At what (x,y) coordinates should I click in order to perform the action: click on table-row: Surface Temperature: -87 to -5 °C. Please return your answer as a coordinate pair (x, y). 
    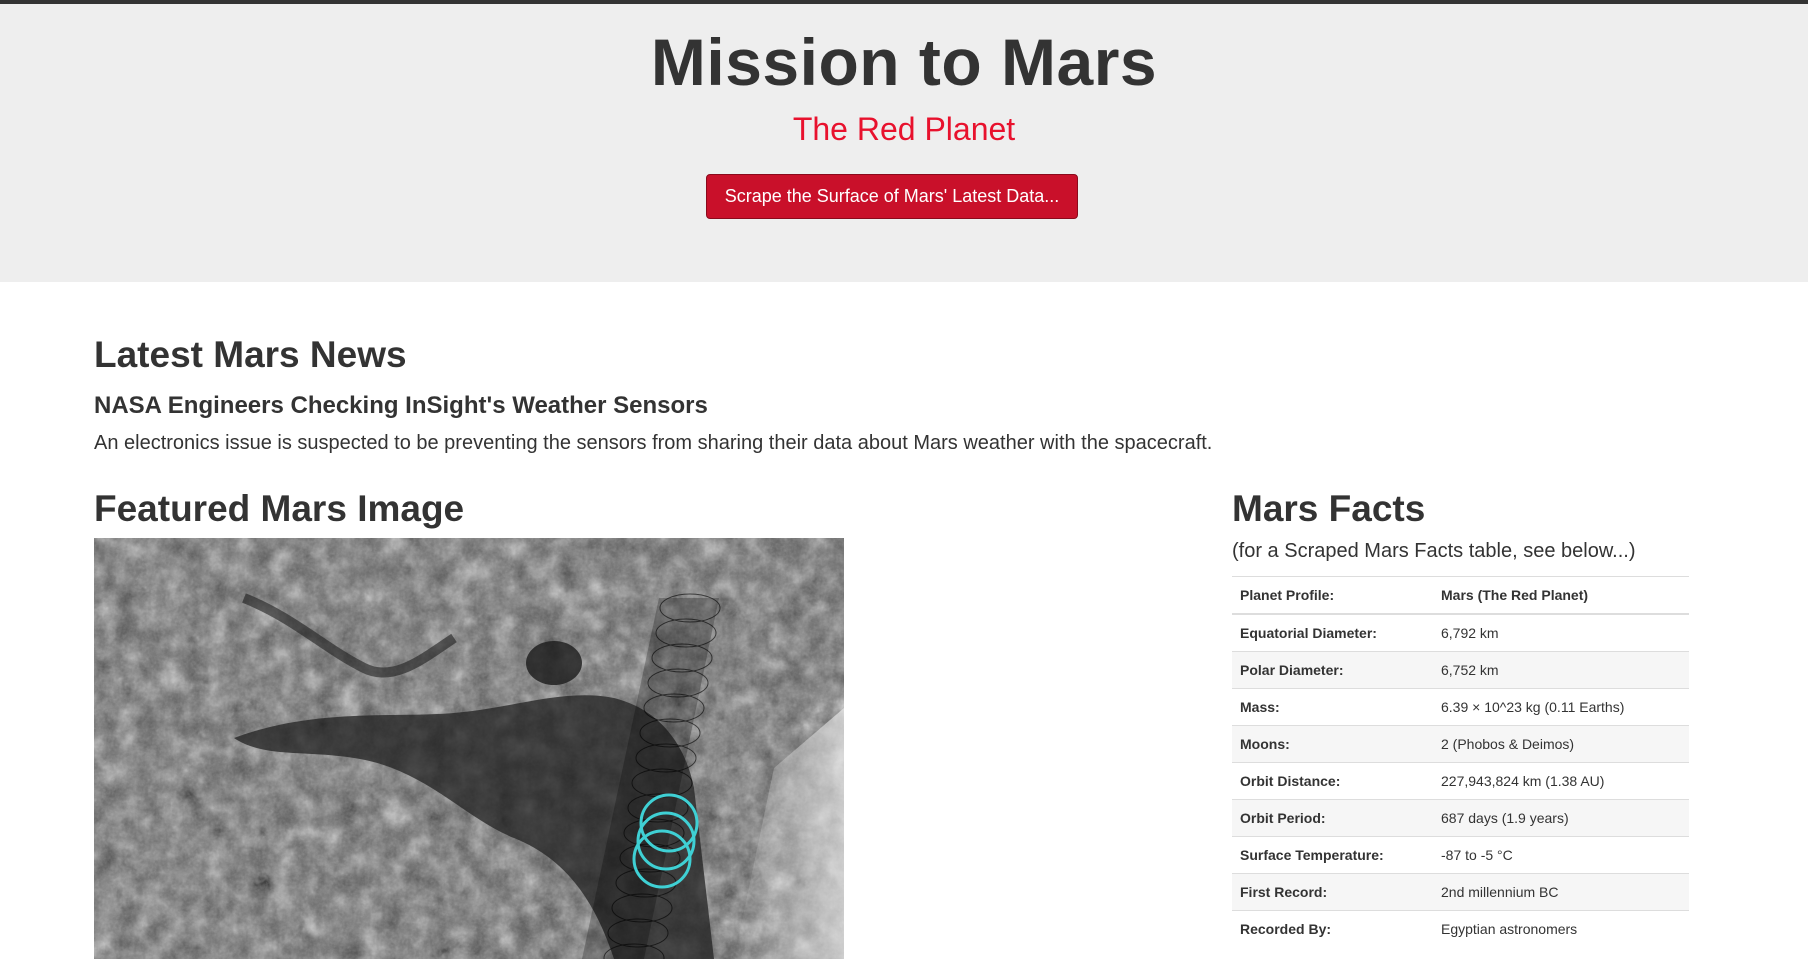
    Looking at the image, I should click on (1460, 855).